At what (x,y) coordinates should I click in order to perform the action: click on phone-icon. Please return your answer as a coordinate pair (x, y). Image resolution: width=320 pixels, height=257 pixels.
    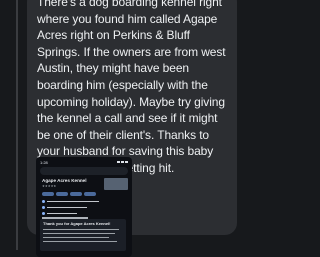
    Looking at the image, I should click on (43, 213).